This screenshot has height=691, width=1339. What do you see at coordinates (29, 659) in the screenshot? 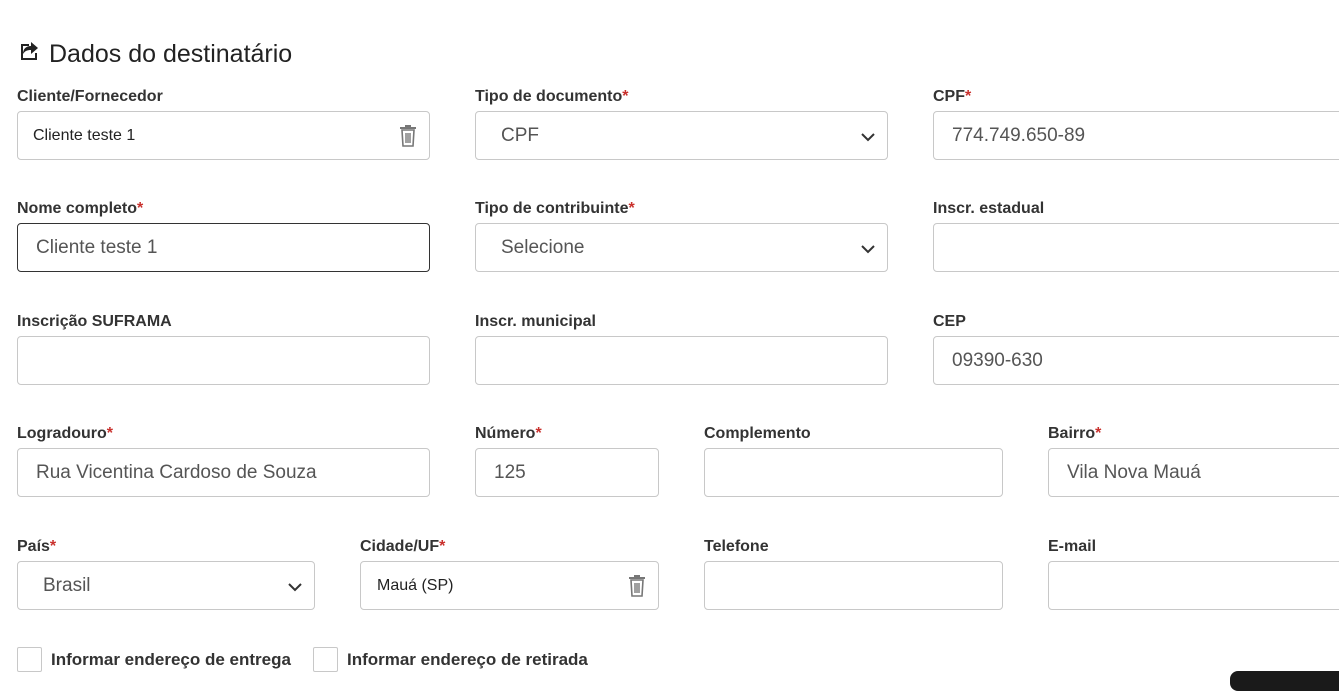
I see `entrega-checkbox` at bounding box center [29, 659].